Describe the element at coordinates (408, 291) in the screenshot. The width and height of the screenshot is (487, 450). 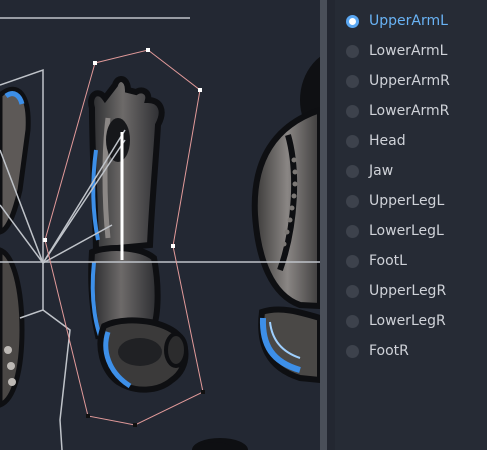
I see `bone-item-label: UpperLegR` at that location.